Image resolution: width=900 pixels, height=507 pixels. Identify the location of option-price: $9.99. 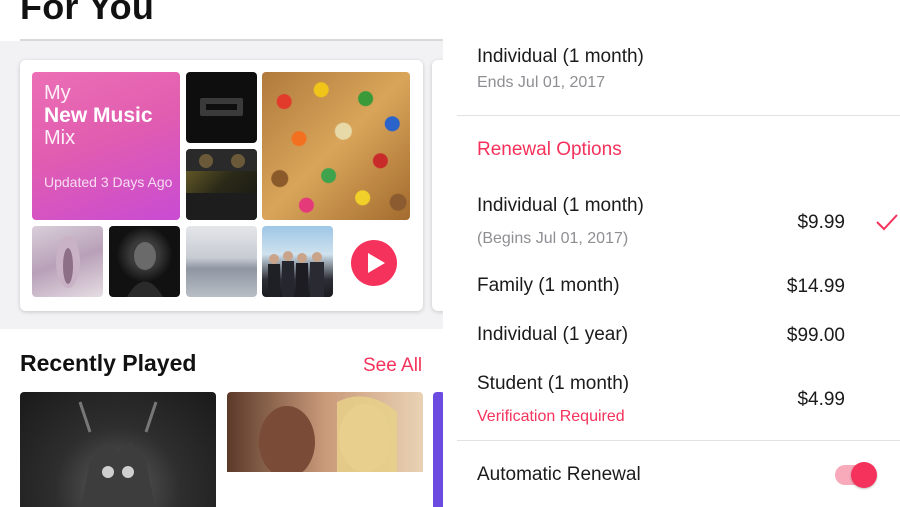
(821, 222).